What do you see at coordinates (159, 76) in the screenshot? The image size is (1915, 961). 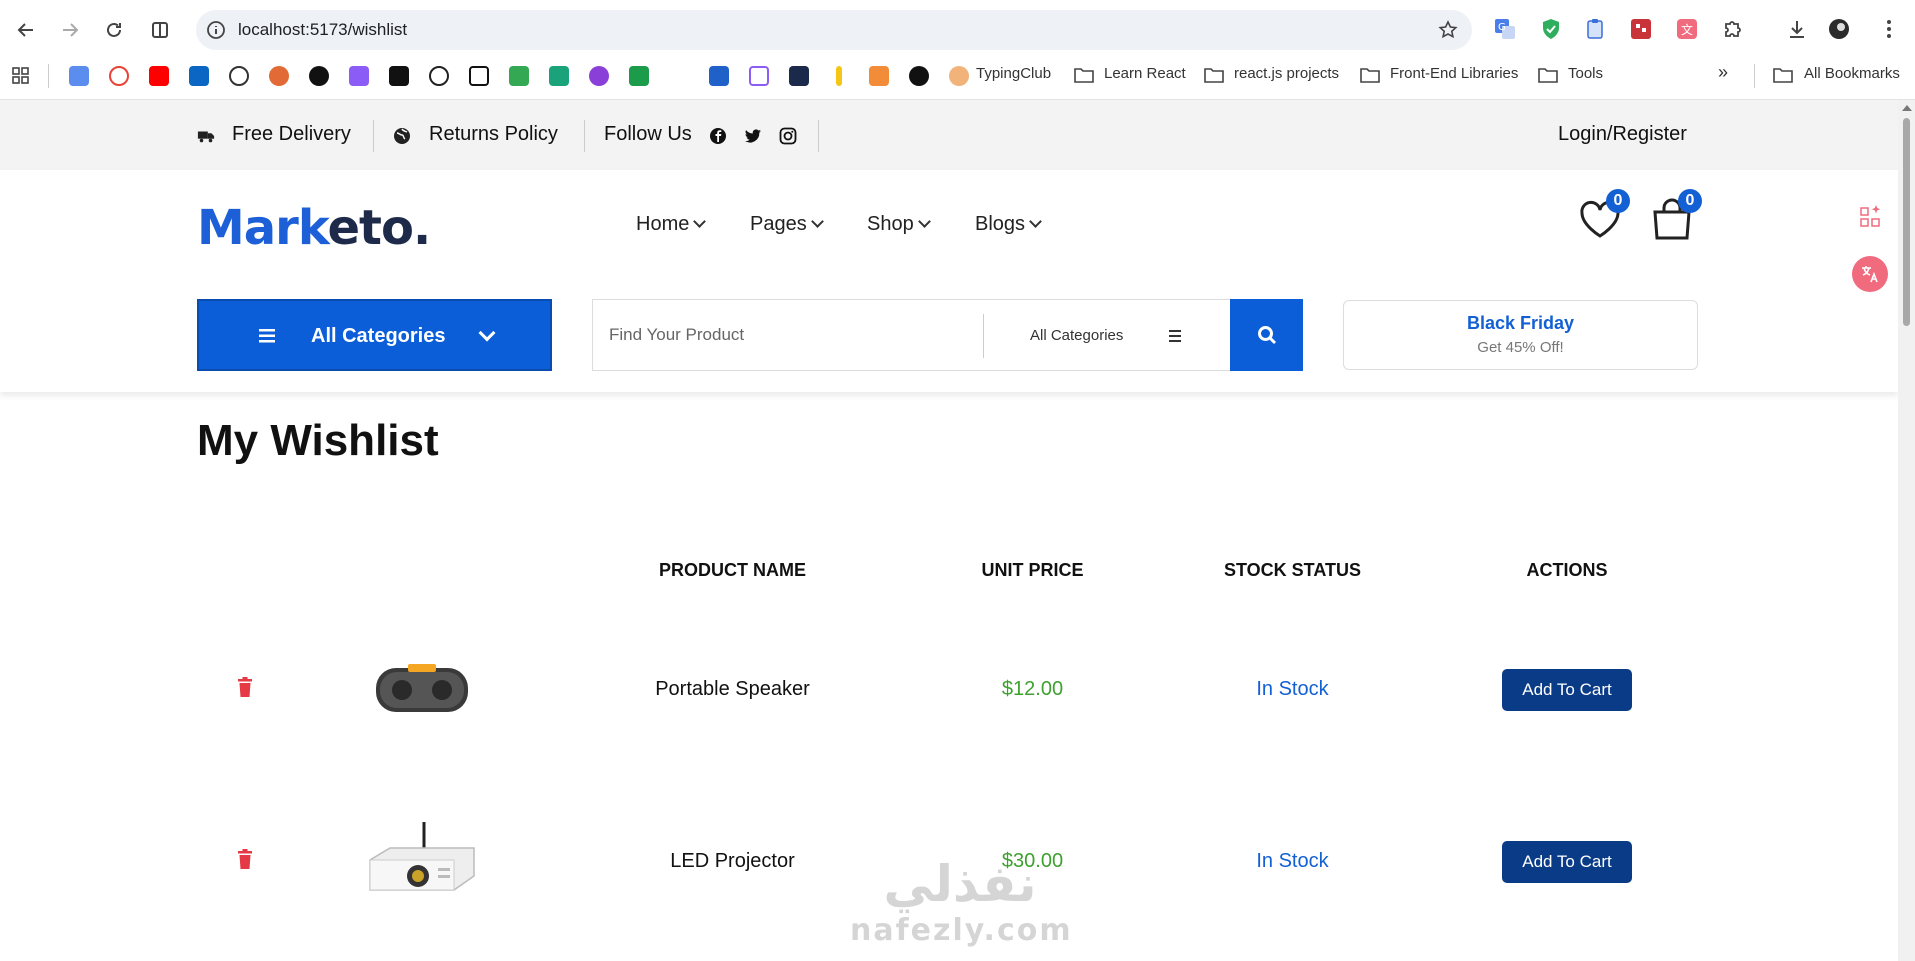 I see `bookmark-youtube-icon` at bounding box center [159, 76].